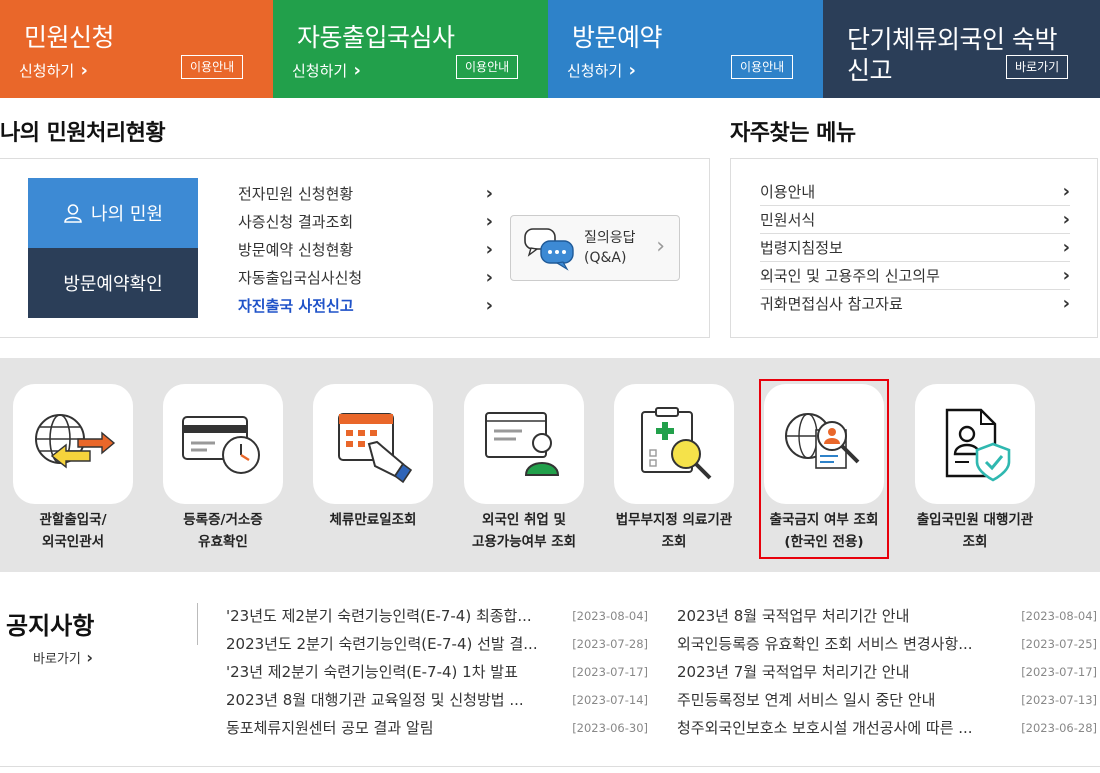 The image size is (1100, 773). Describe the element at coordinates (73, 213) in the screenshot. I see `user-icon` at that location.